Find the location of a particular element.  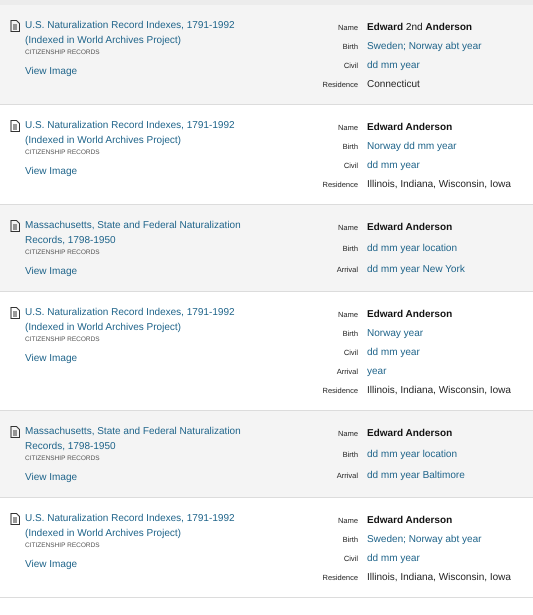

field-link: year is located at coordinates (439, 372).